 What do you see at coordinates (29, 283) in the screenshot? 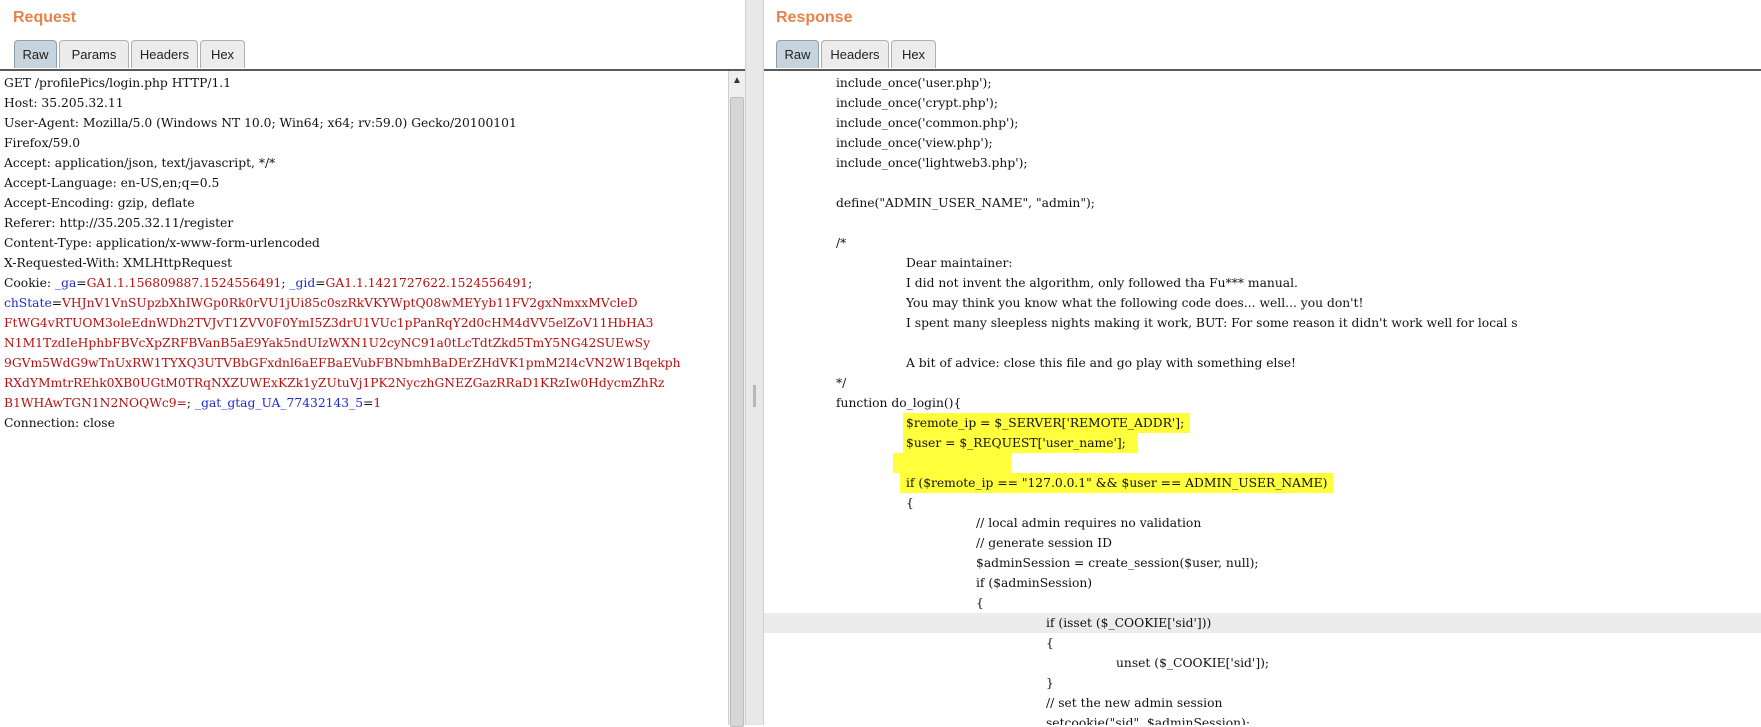
I see `cookie-label: Cookie:` at bounding box center [29, 283].